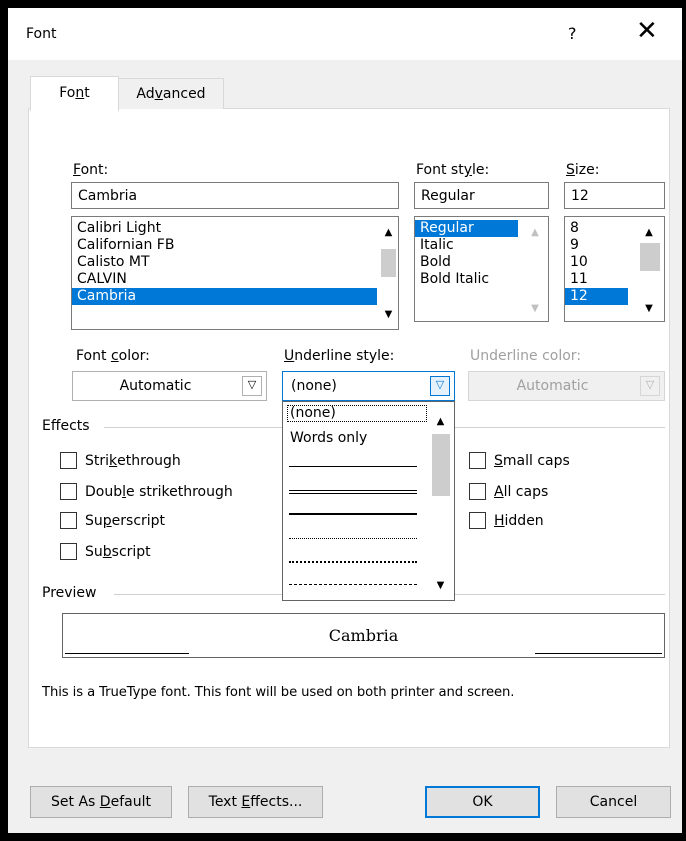  I want to click on underline-style-select: (none) ▽, so click(368, 386).